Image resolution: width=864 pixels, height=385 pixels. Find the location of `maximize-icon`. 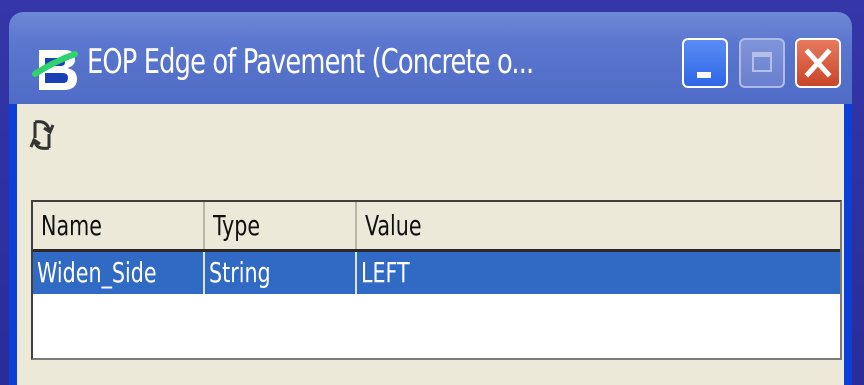

maximize-icon is located at coordinates (762, 62).